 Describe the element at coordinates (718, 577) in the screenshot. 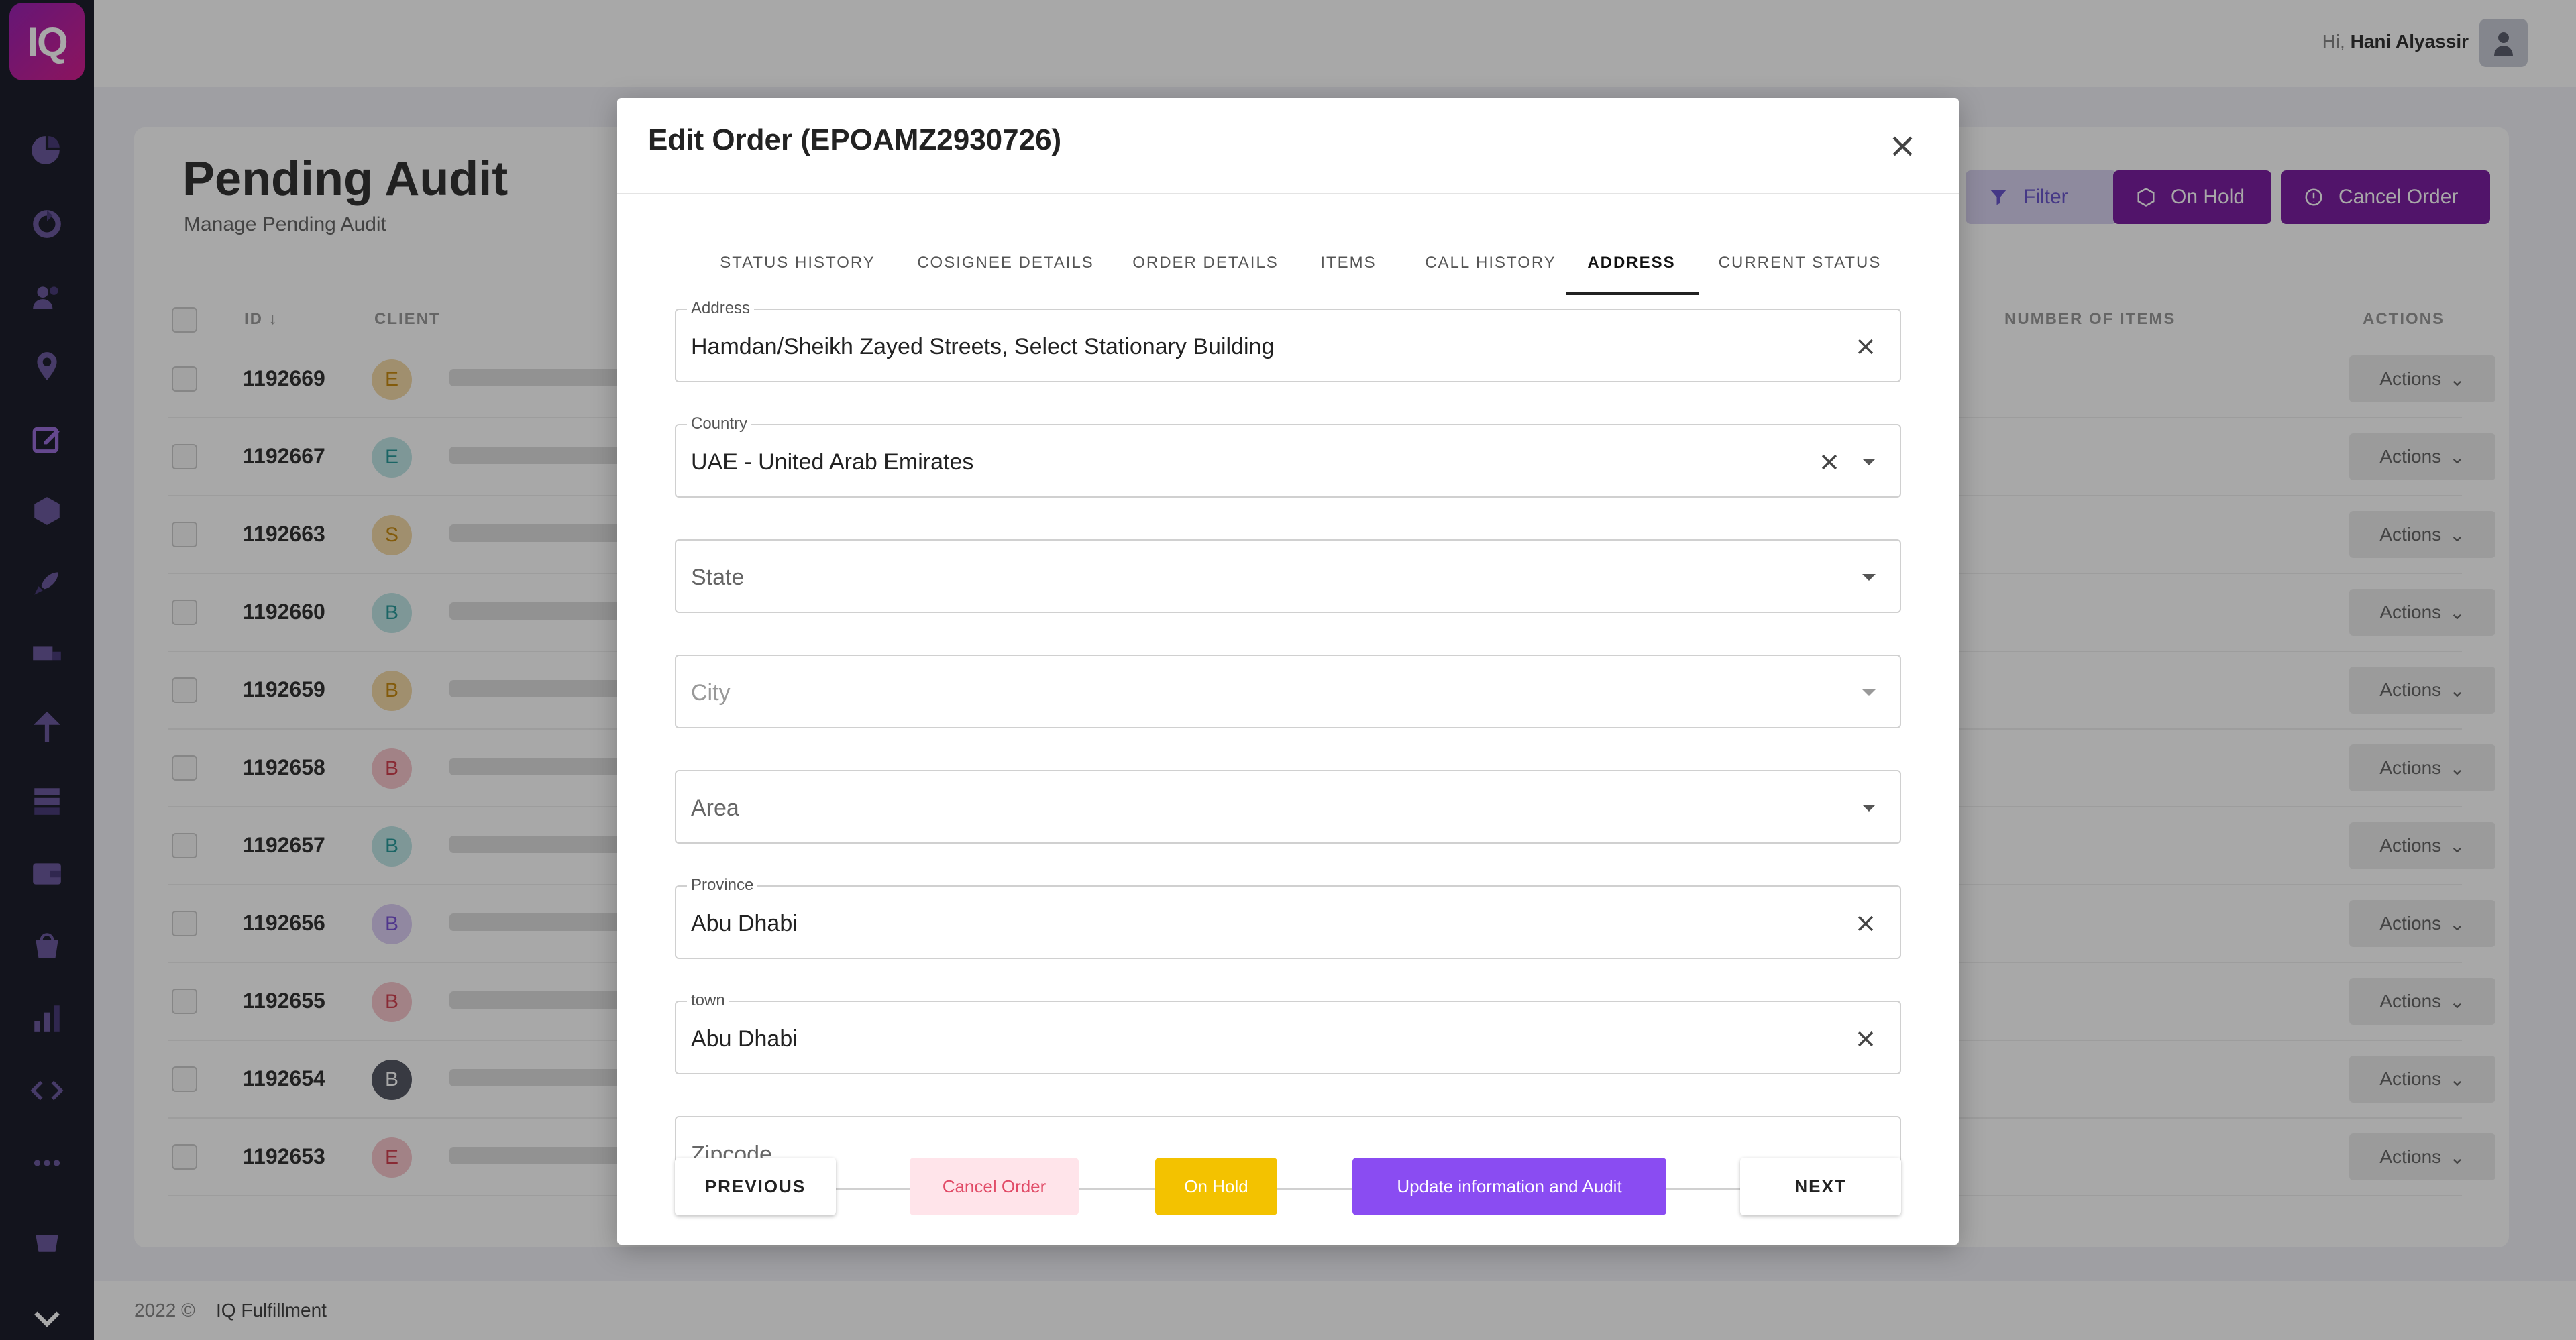

I see `state-placeholder: State` at that location.